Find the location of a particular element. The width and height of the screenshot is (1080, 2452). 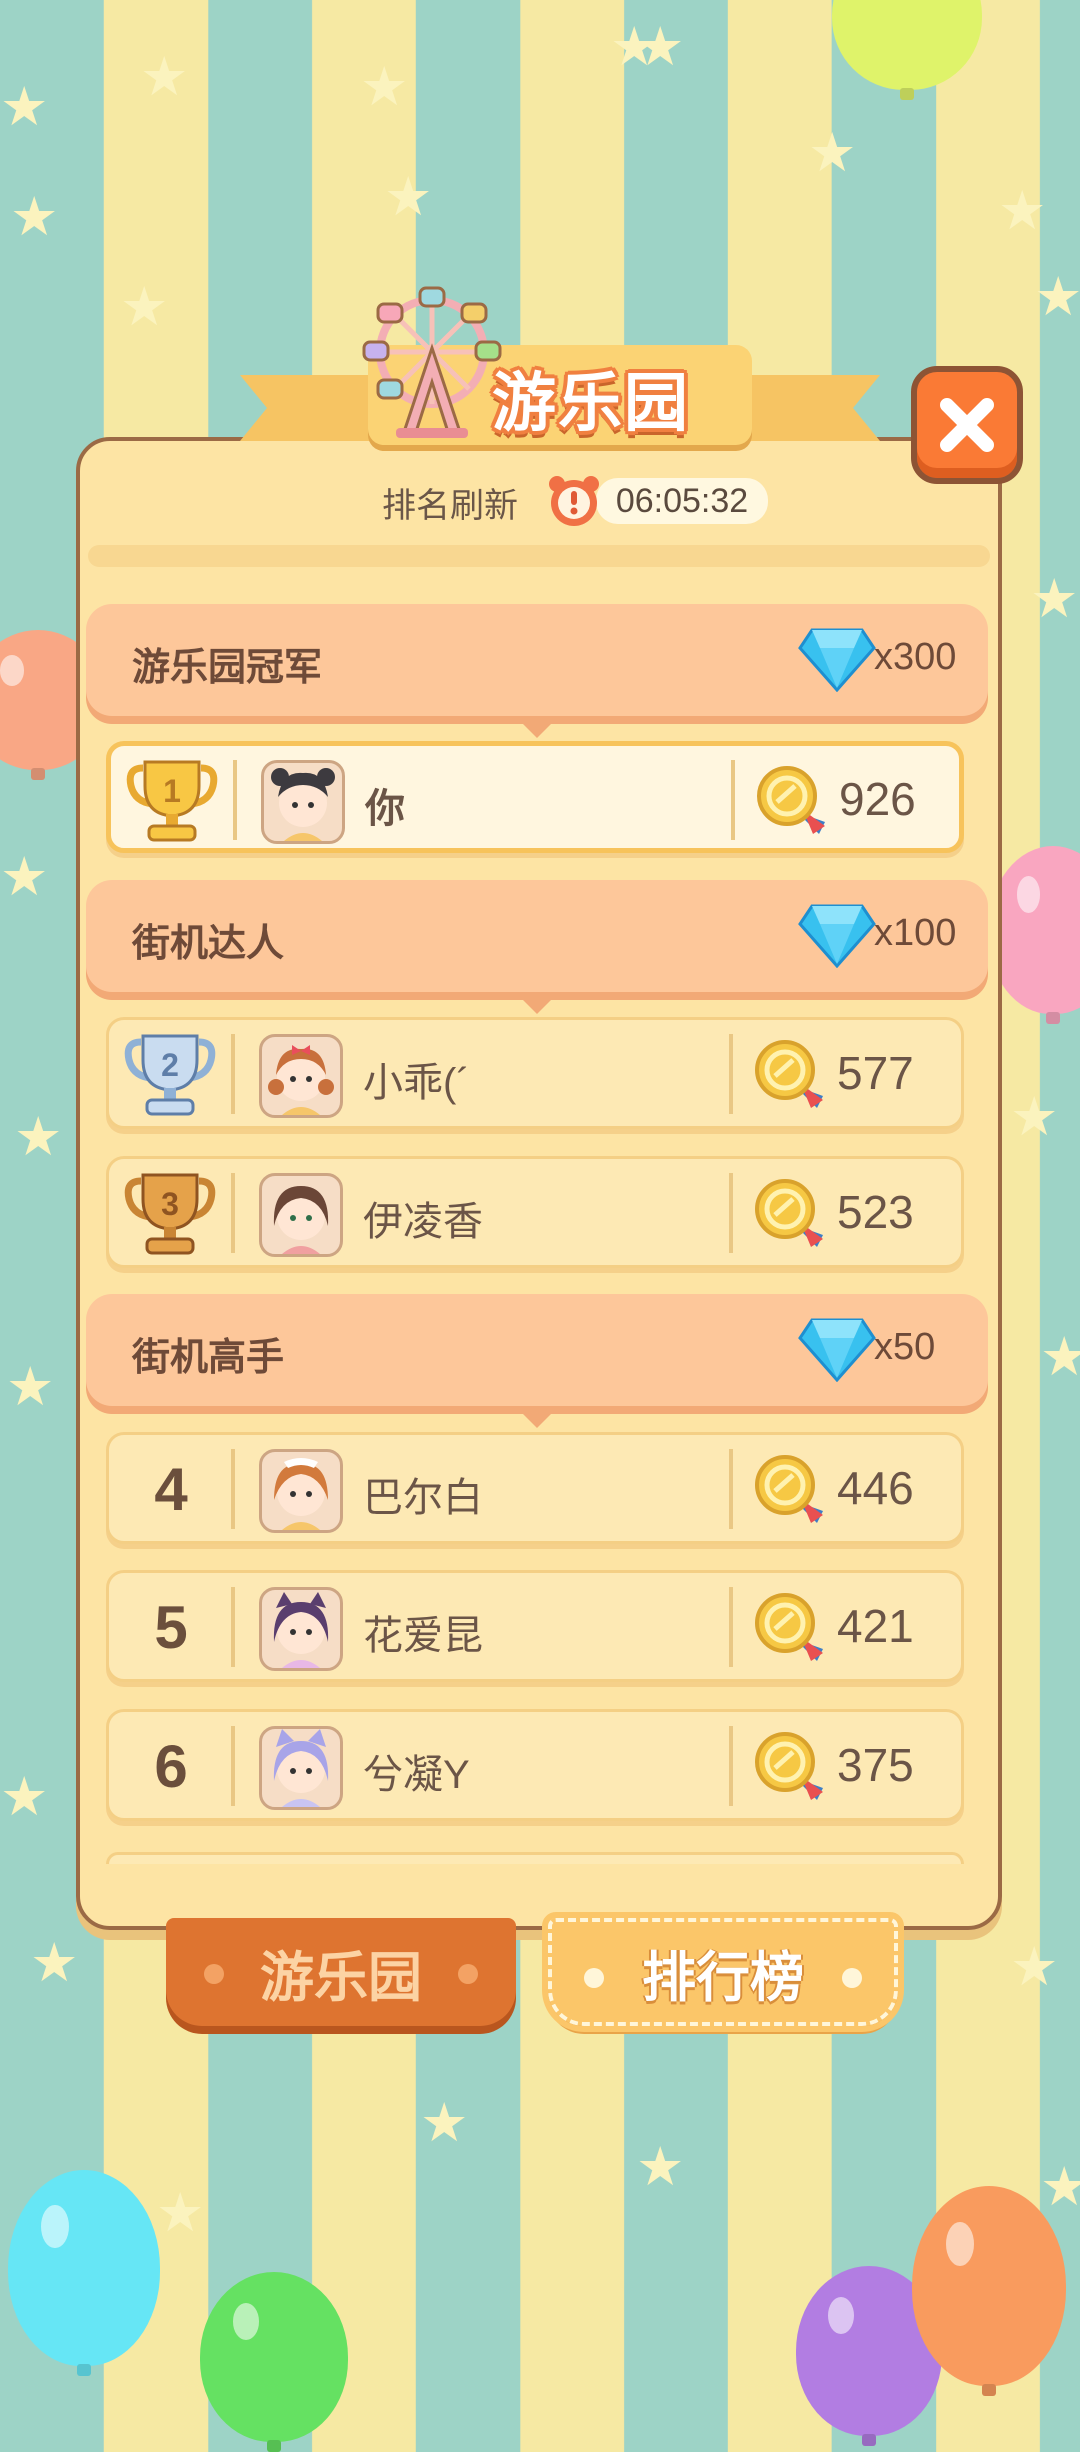

leaderboard-row: 1 你 926 is located at coordinates (535, 797).